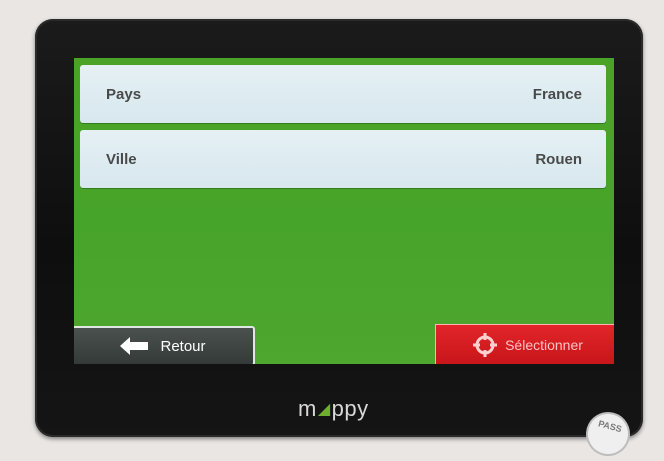 This screenshot has width=664, height=461. I want to click on country-label: Pays, so click(124, 94).